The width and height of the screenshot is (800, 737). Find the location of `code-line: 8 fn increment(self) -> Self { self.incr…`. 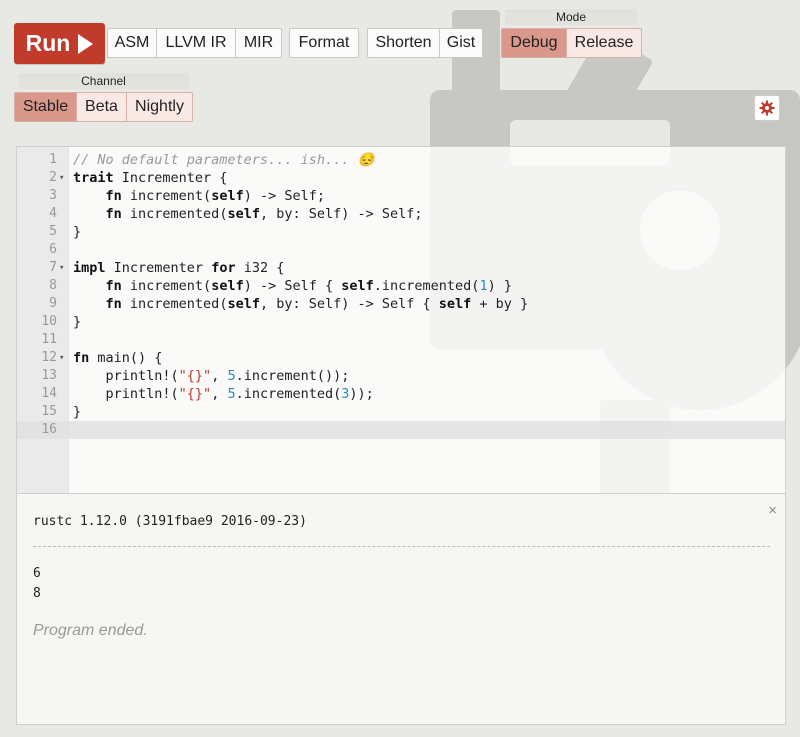

code-line: 8 fn increment(self) -> Self { self.incr… is located at coordinates (401, 286).